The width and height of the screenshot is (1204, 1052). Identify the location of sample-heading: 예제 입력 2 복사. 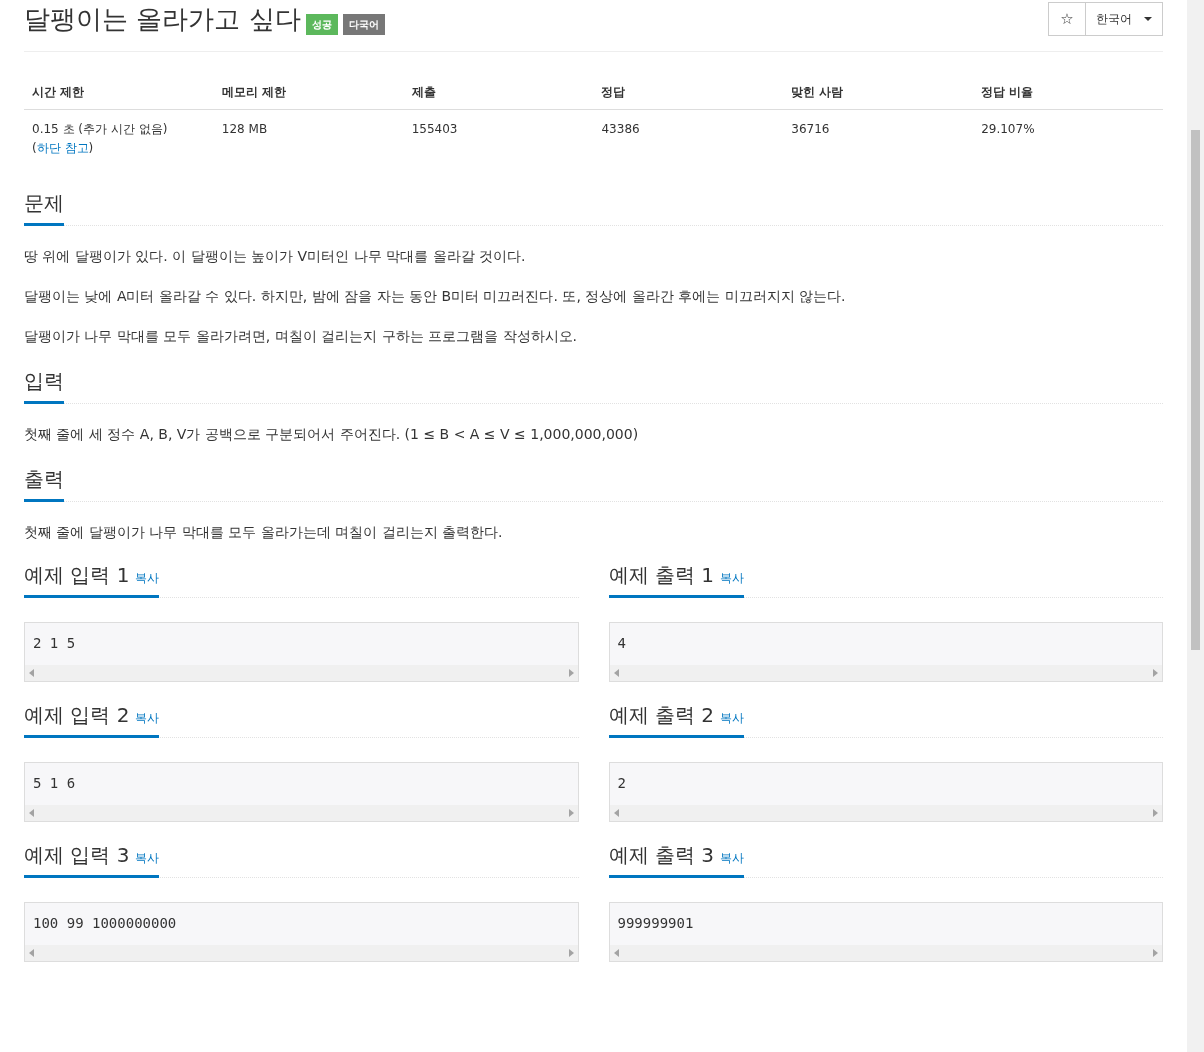
(92, 720).